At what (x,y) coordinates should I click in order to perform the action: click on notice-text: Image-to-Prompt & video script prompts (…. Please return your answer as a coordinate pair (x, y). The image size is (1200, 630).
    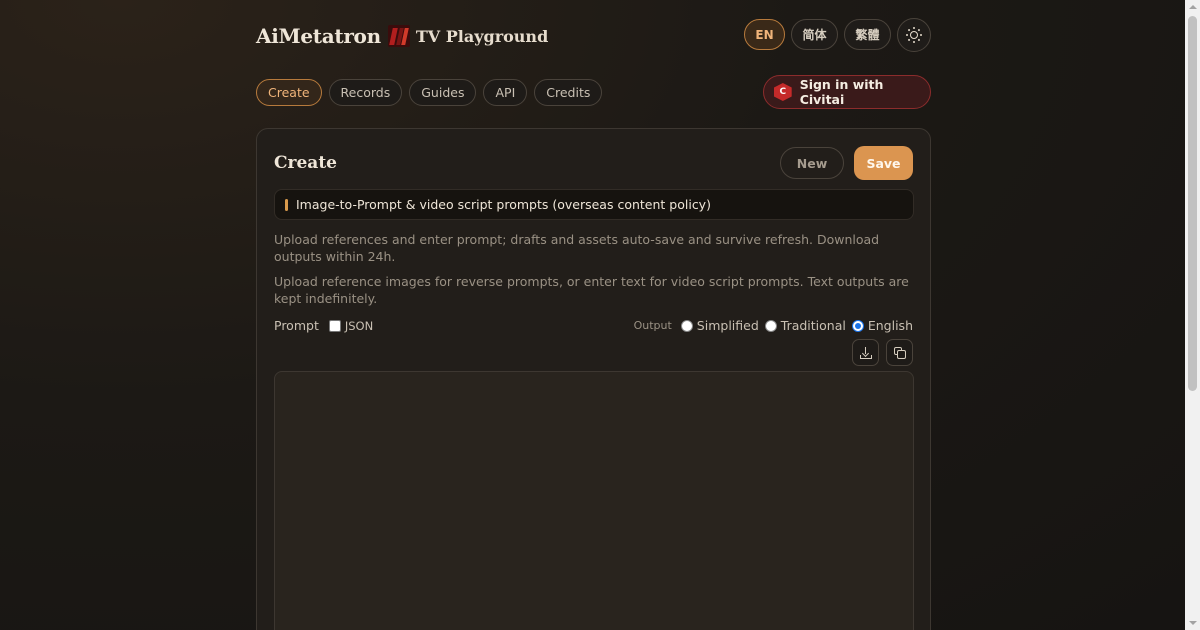
    Looking at the image, I should click on (503, 204).